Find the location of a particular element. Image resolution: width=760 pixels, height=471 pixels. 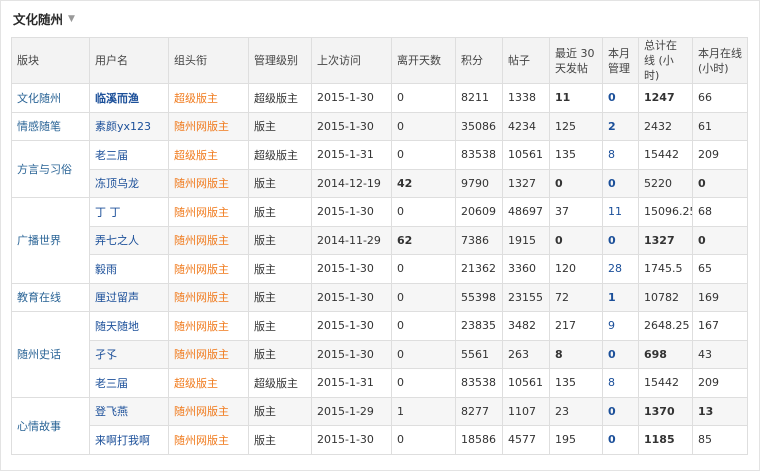

posts: 4577 is located at coordinates (526, 440).